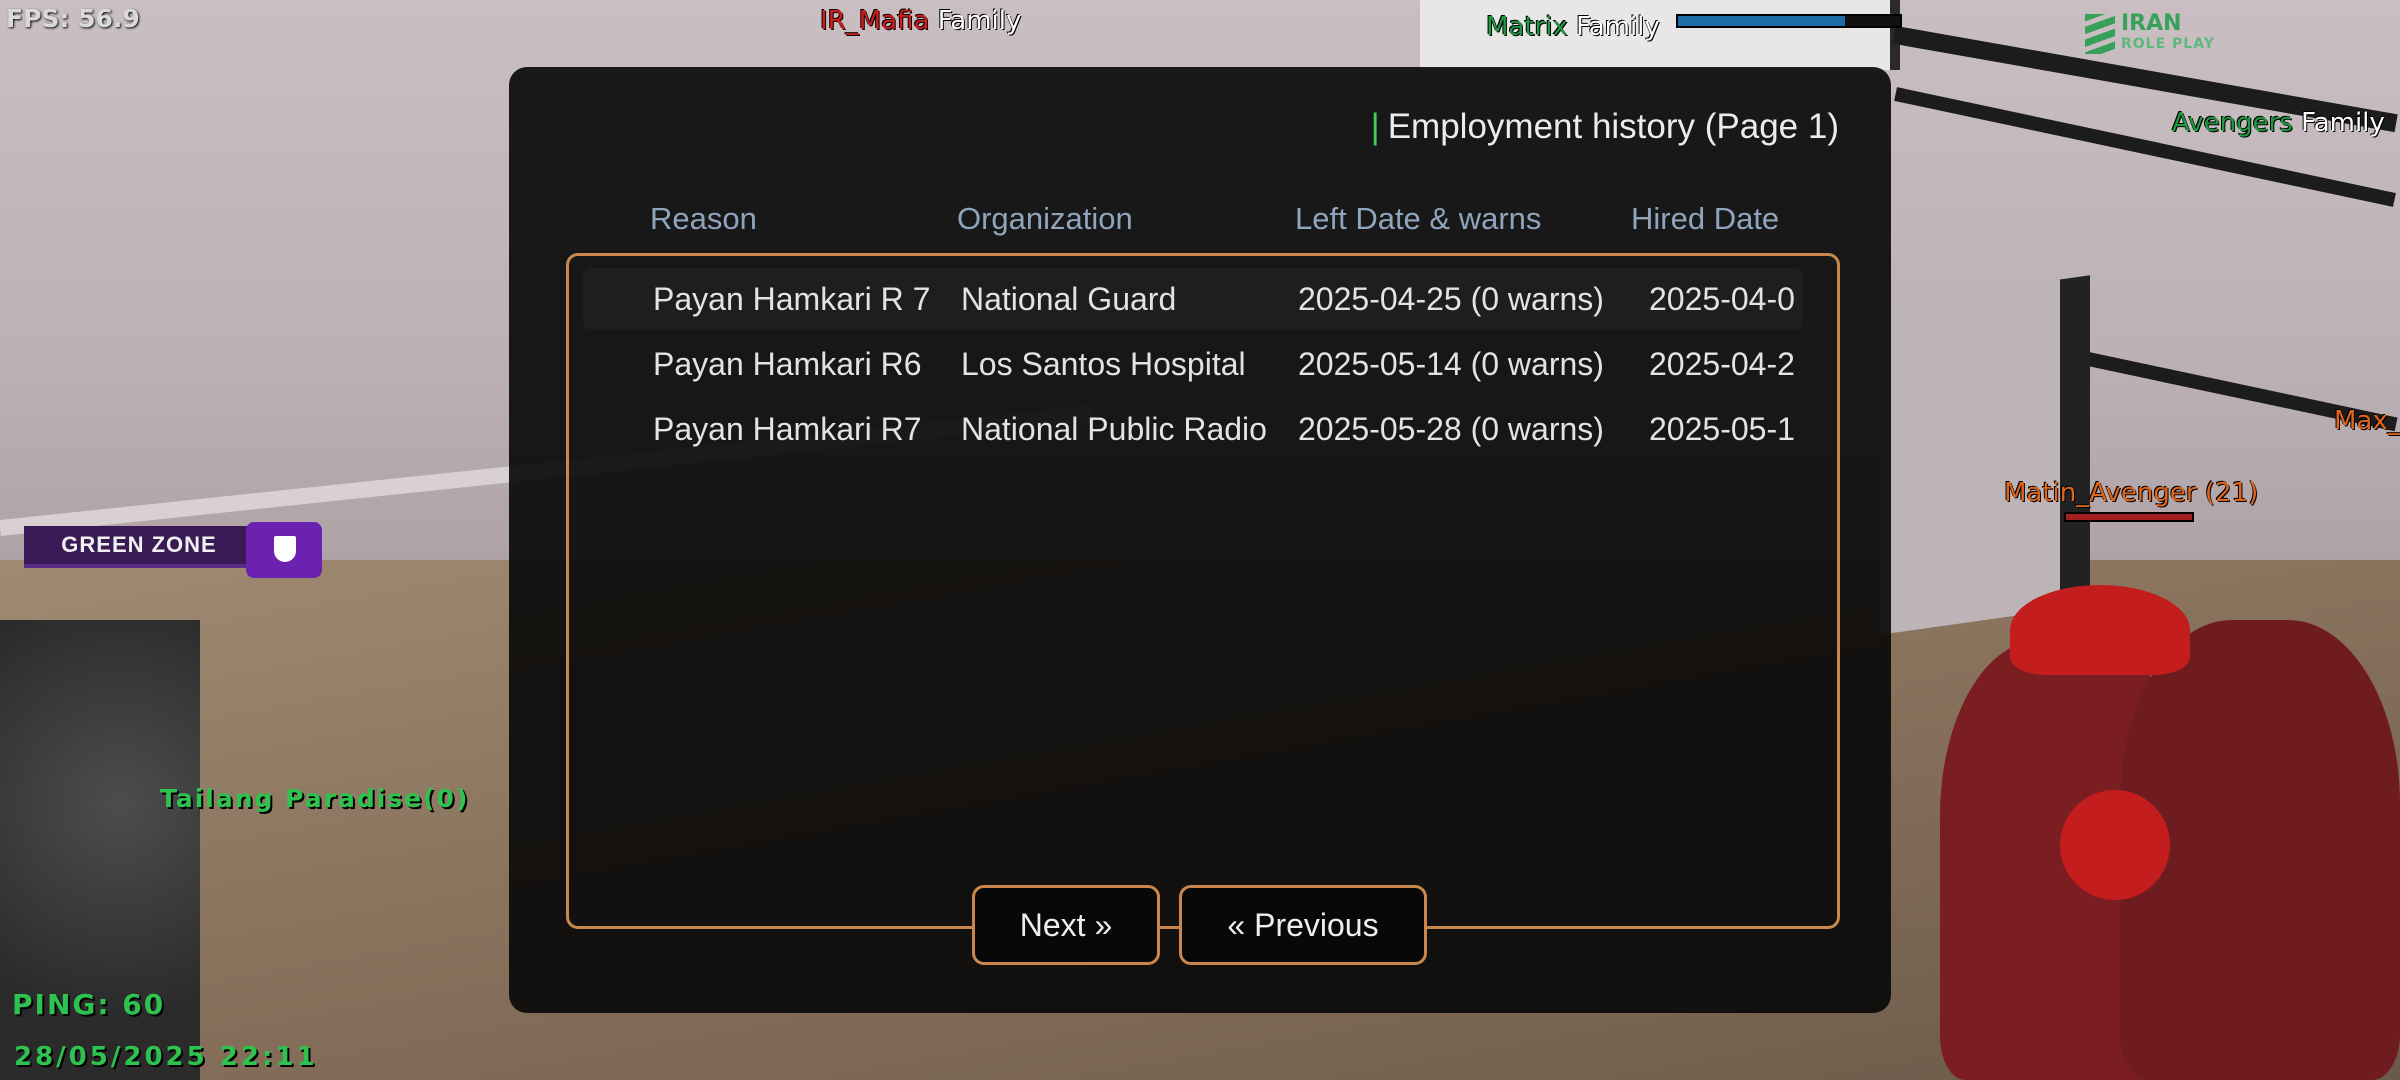  Describe the element at coordinates (1613, 126) in the screenshot. I see `dialog-title-text: Employment history (Page 1)` at that location.